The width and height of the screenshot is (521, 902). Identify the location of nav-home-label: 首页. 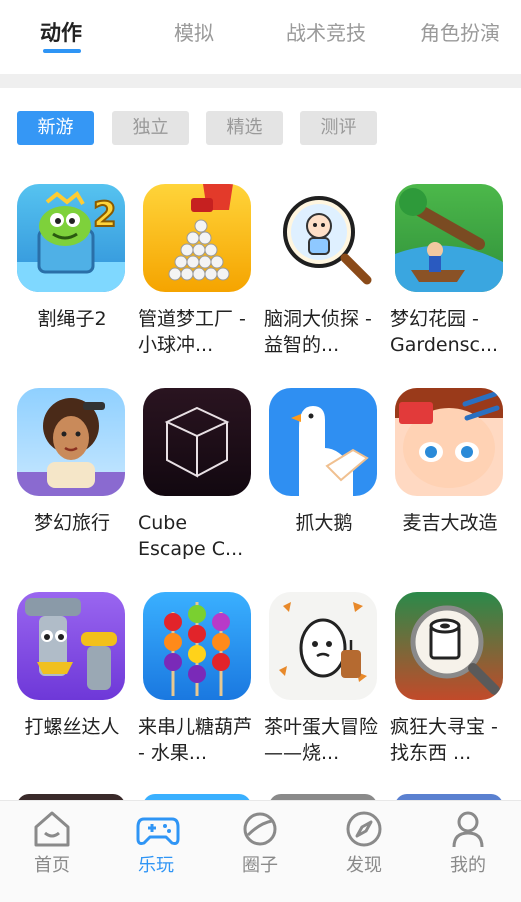
(52, 865).